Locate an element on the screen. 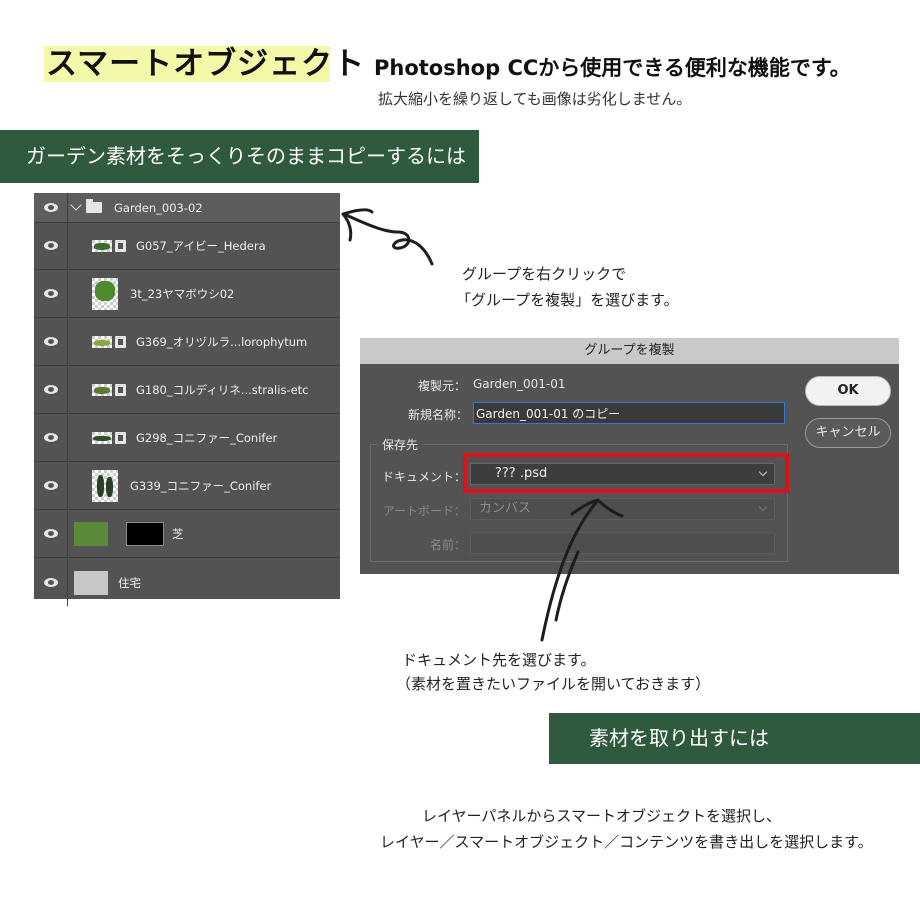 The width and height of the screenshot is (920, 920). instruction-line-1: レイヤーパネルからスマートオブジェクトを選択し、 is located at coordinates (601, 816).